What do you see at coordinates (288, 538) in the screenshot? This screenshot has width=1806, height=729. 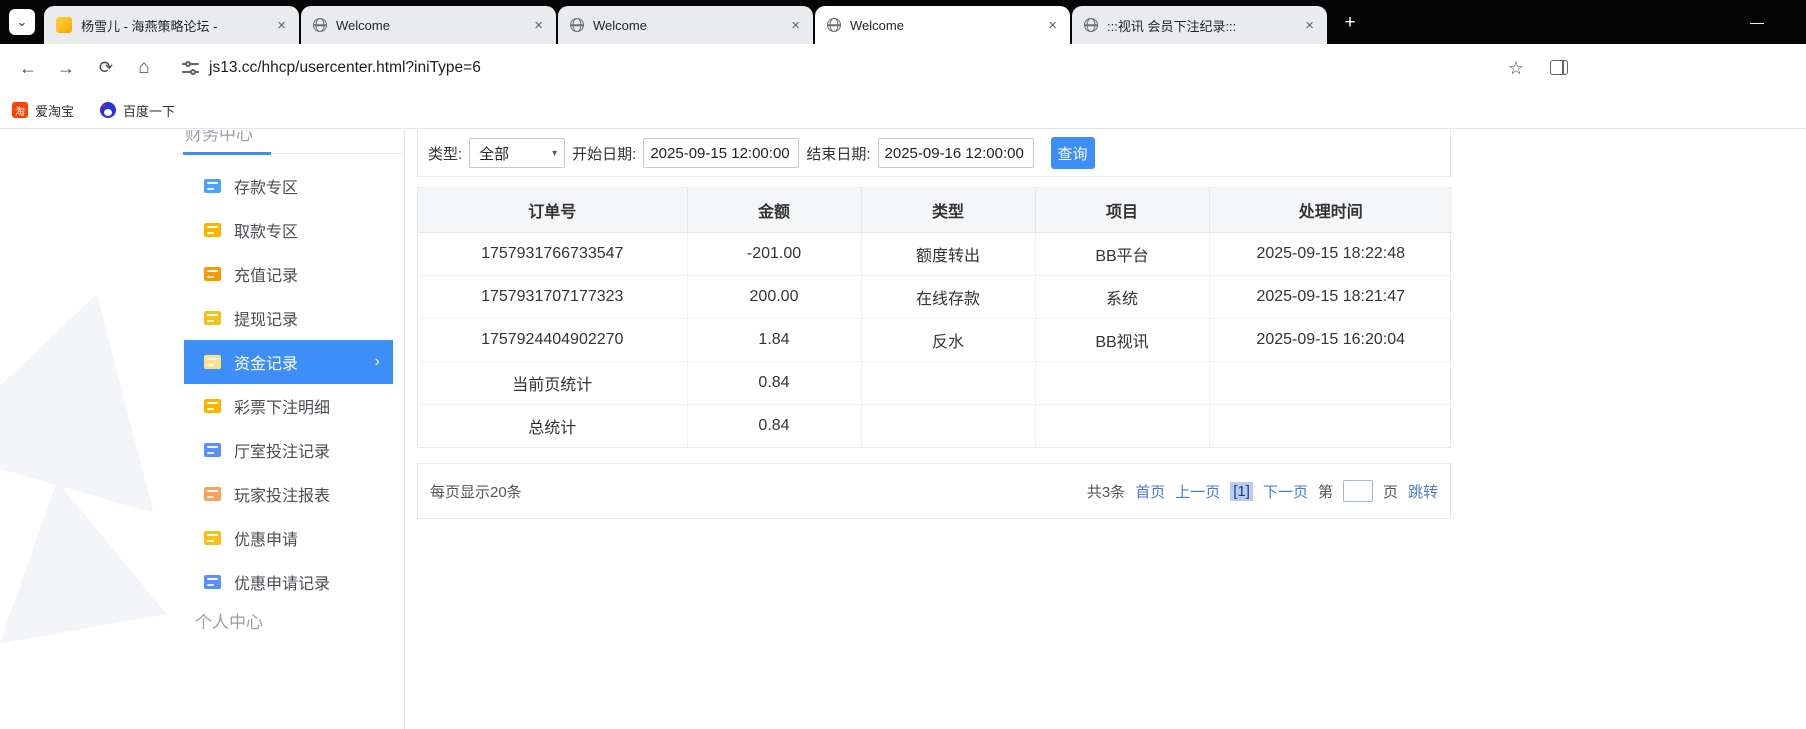 I see `sidebar-item-promo-apply: 优惠申请` at bounding box center [288, 538].